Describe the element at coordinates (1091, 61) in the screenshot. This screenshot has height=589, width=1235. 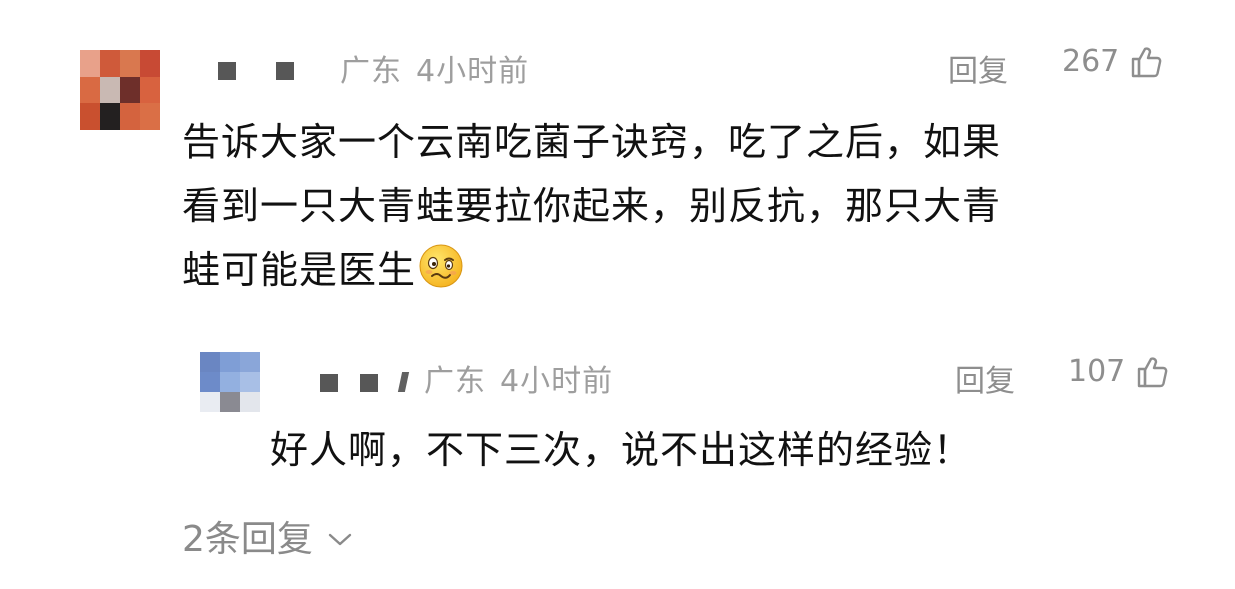
I see `like-count: 267` at that location.